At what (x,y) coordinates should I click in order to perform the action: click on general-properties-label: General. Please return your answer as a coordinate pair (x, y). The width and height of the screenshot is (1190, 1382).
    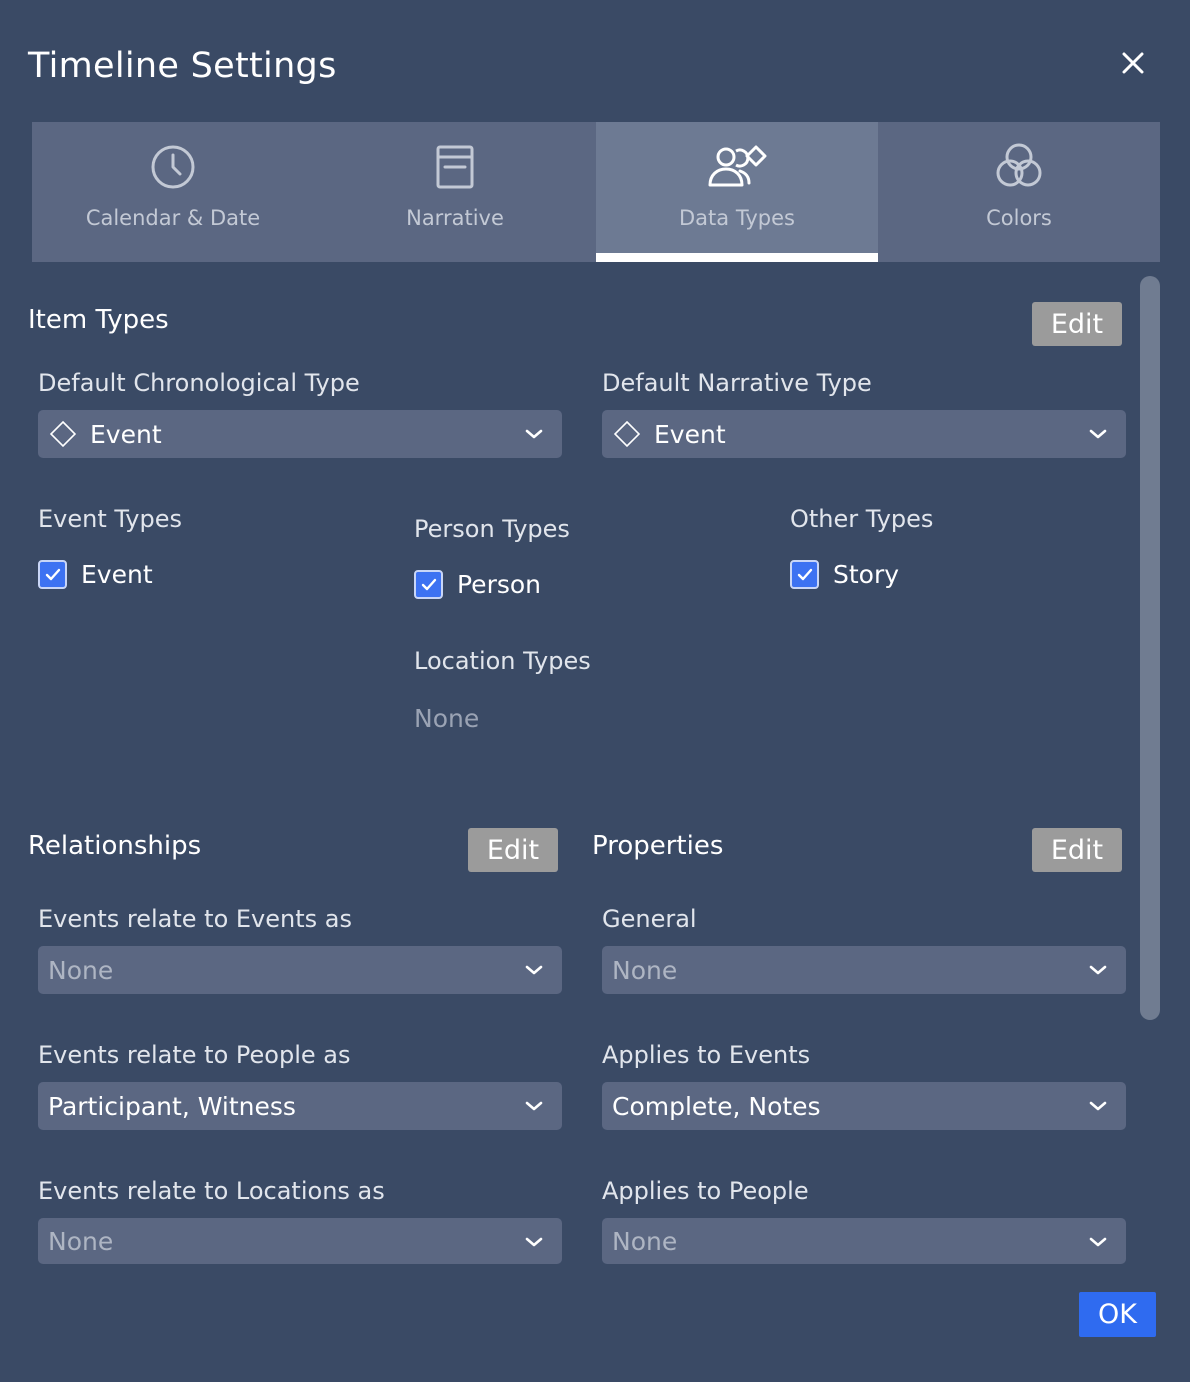
    Looking at the image, I should click on (649, 919).